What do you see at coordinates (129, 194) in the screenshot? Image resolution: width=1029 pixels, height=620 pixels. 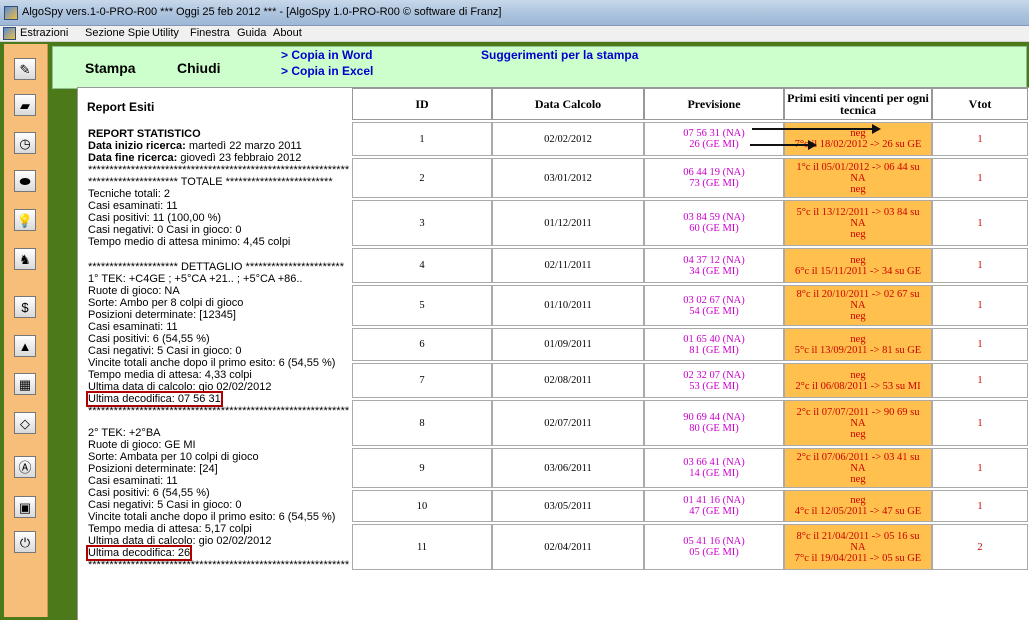 I see `report-line: Tecniche totali: 2` at bounding box center [129, 194].